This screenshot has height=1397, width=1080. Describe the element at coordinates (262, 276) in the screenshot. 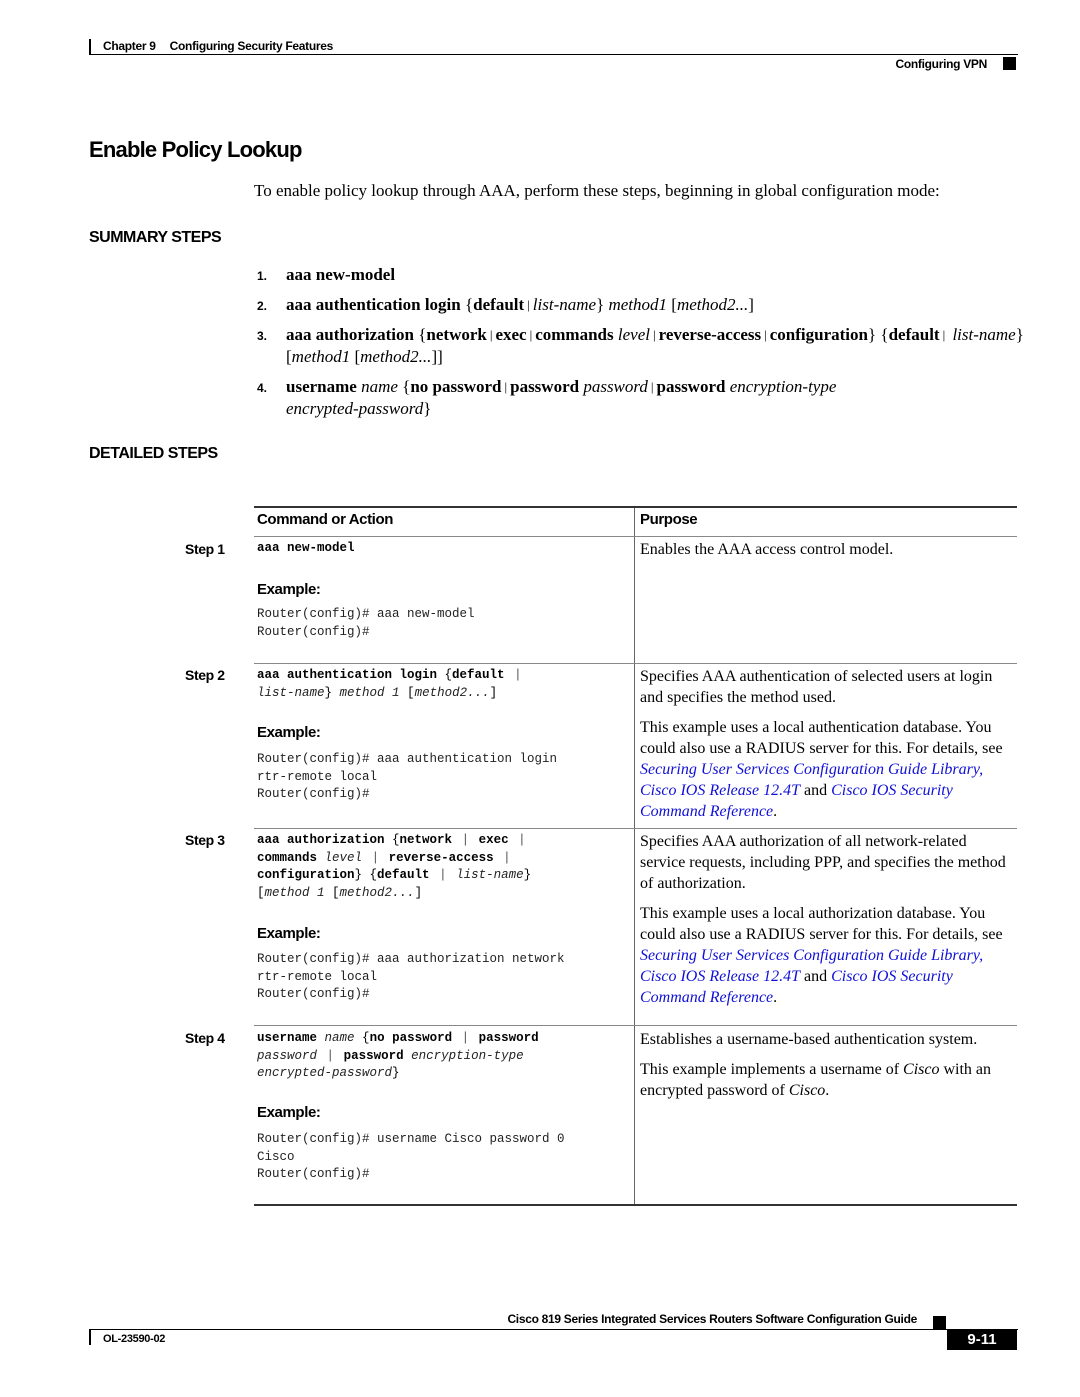

I see `step-number: 1.` at that location.